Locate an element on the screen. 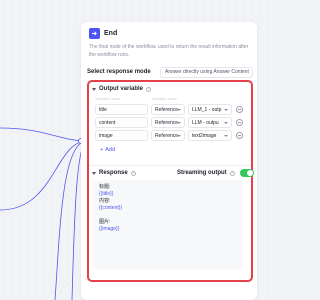 The height and width of the screenshot is (300, 320). add-variable-button: + Add is located at coordinates (107, 150).